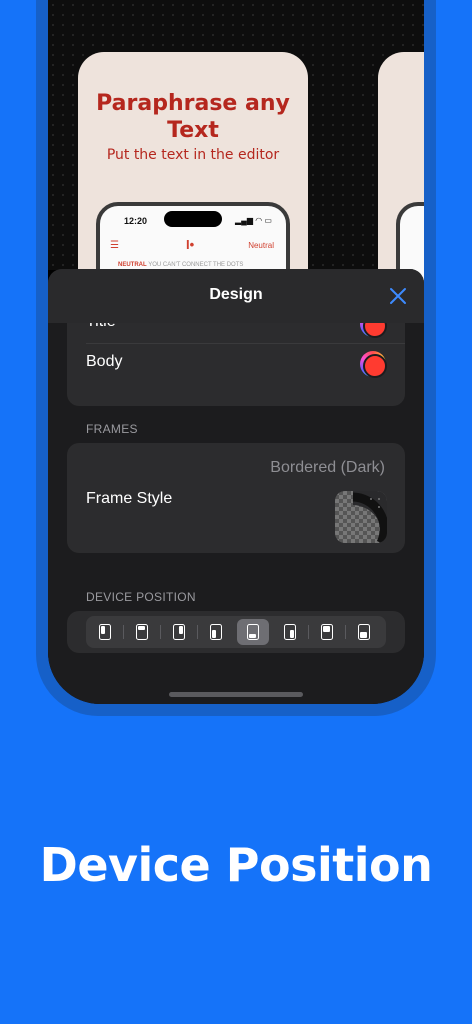  I want to click on frame-style-label: Frame Style, so click(129, 498).